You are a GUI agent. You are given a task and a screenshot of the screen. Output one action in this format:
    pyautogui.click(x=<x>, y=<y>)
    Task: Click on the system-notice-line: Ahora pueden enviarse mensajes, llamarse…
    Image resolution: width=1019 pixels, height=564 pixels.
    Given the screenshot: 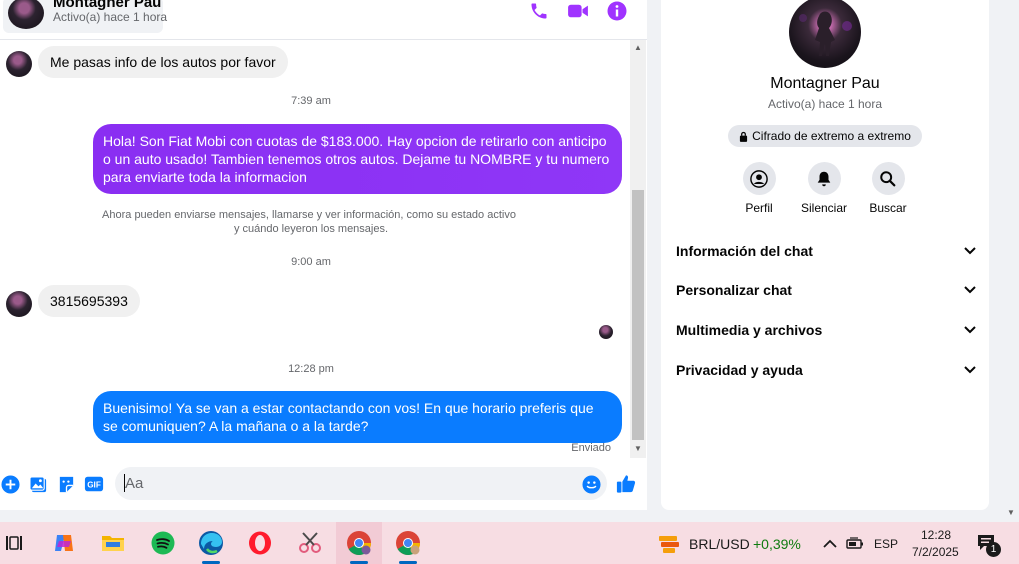 What is the action you would take?
    pyautogui.click(x=309, y=215)
    